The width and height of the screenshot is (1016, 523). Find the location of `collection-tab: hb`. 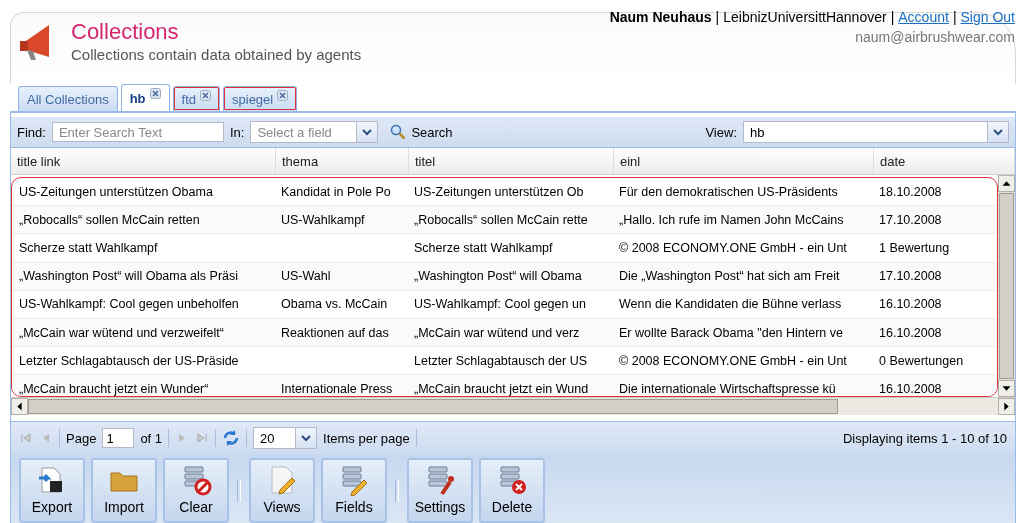

collection-tab: hb is located at coordinates (145, 97).